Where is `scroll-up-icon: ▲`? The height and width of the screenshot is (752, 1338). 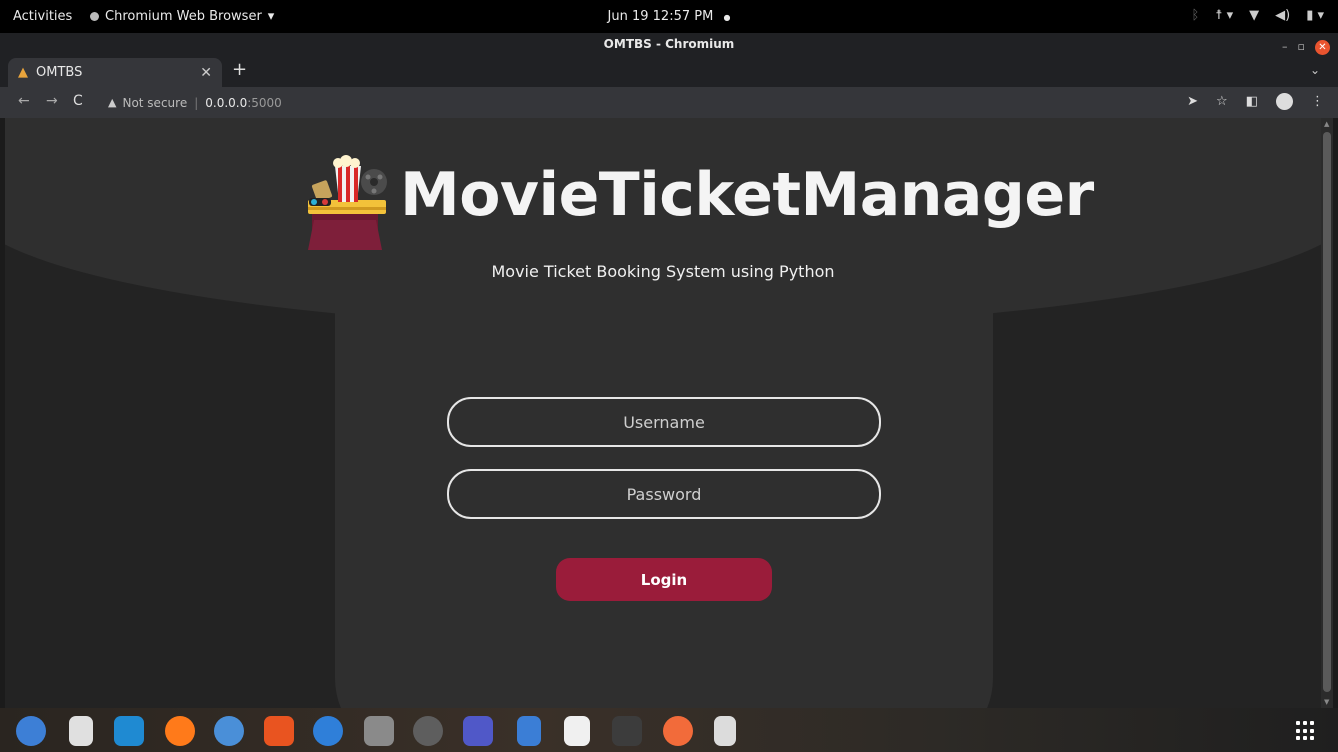 scroll-up-icon: ▲ is located at coordinates (1326, 124).